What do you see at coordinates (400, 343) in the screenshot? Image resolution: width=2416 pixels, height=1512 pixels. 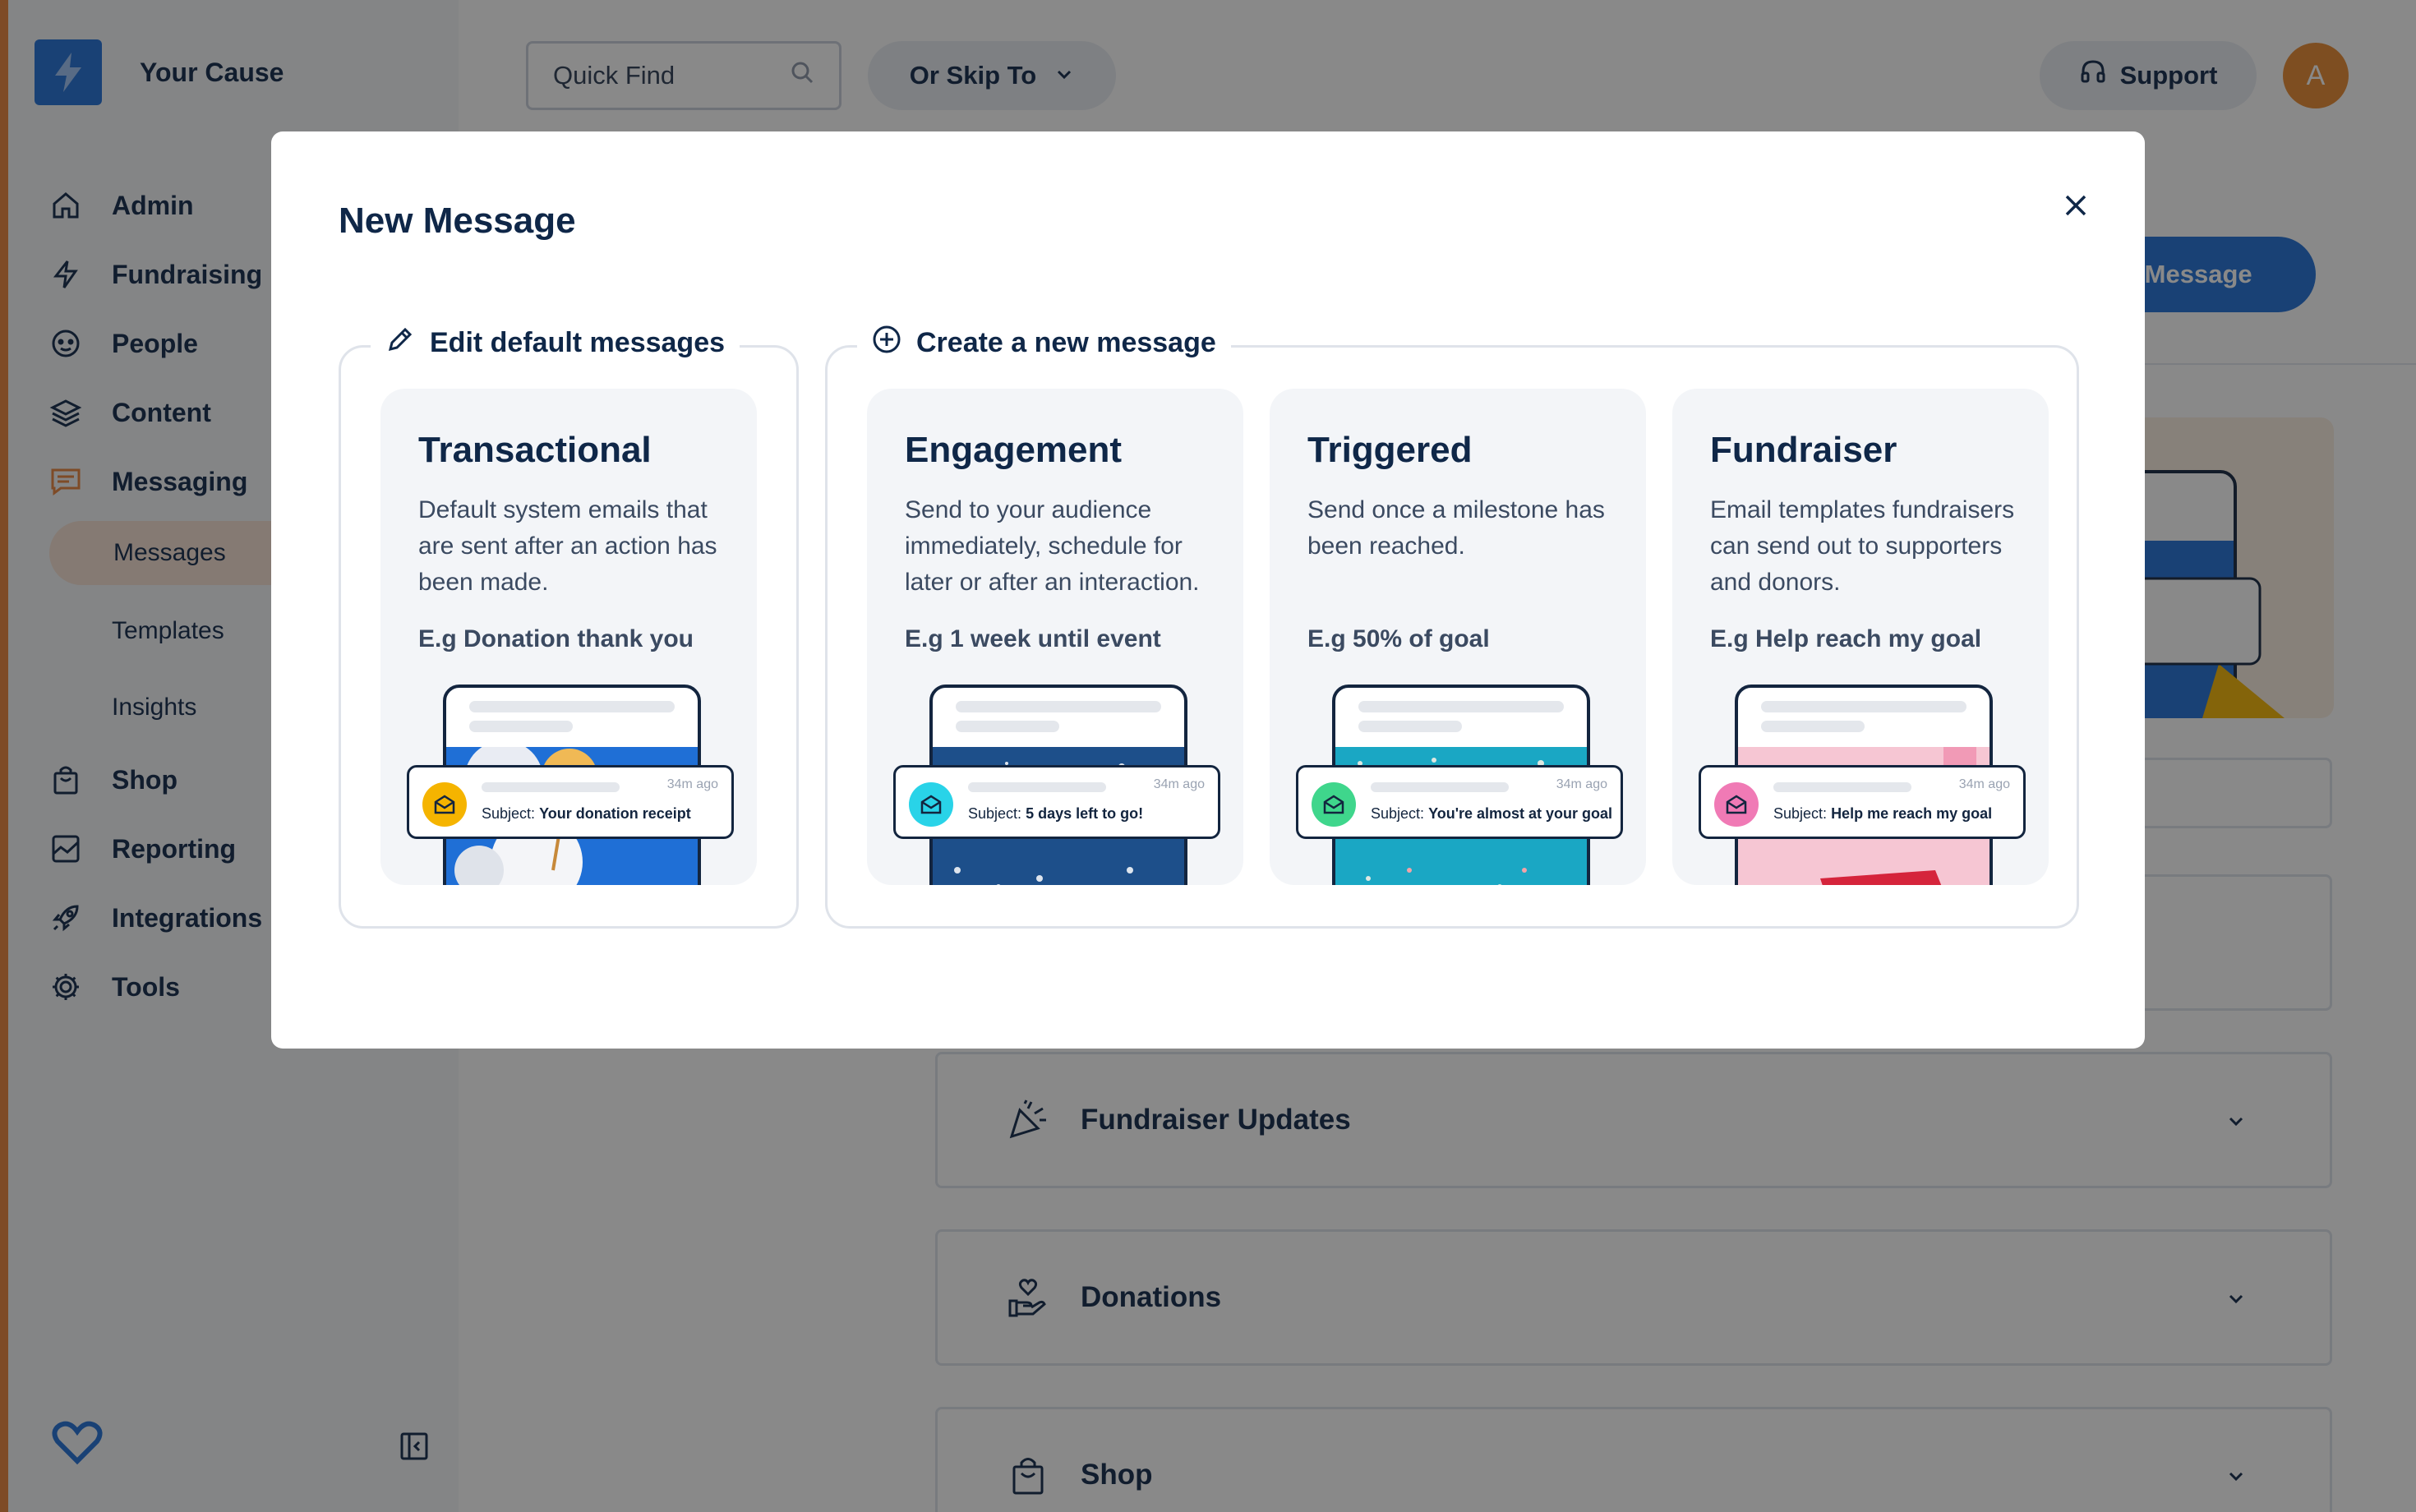 I see `pencil-icon` at bounding box center [400, 343].